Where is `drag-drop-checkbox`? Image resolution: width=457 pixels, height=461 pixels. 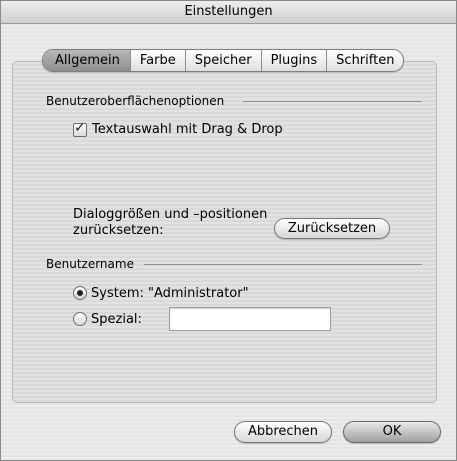 drag-drop-checkbox is located at coordinates (80, 128).